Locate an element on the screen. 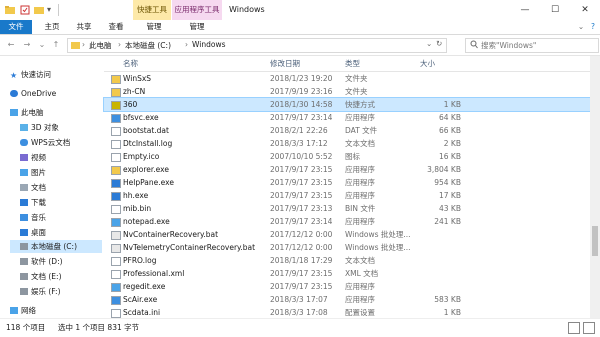  large-icons-view-icon is located at coordinates (589, 328).